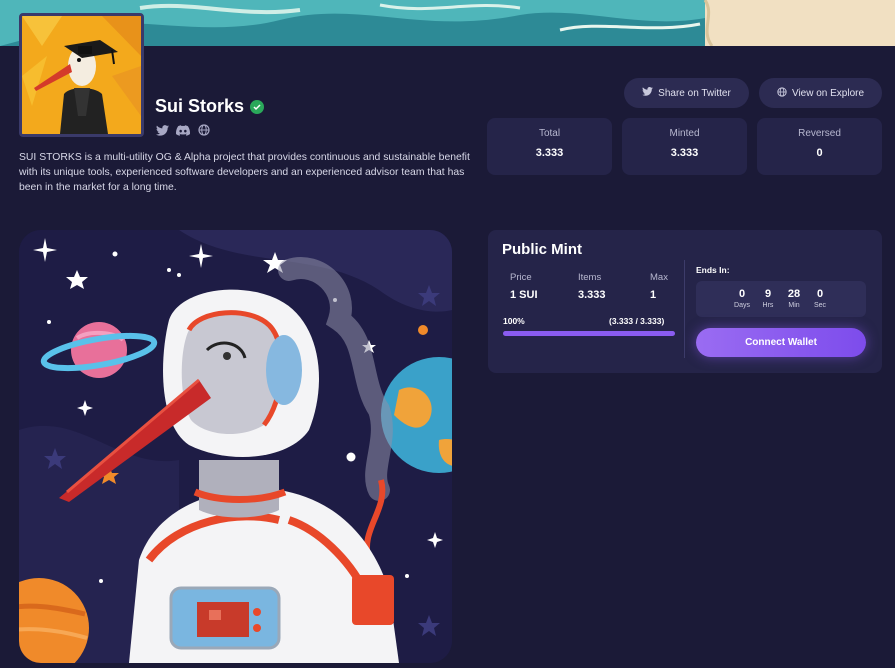  I want to click on collection-title: Sui Storks, so click(200, 106).